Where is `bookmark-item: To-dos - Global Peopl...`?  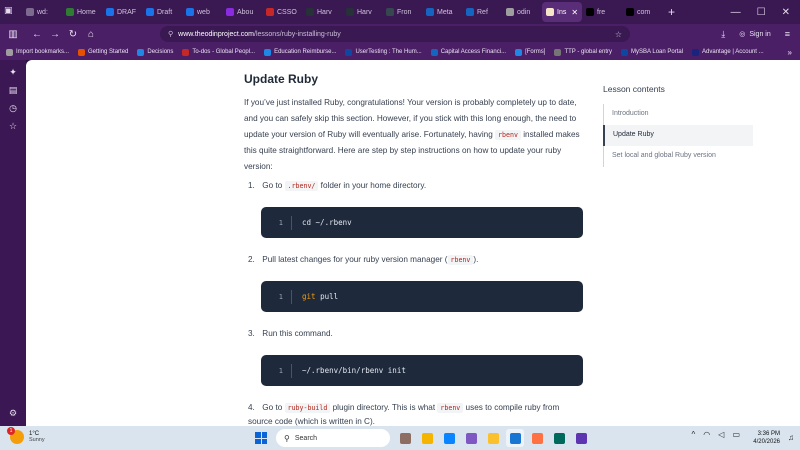 bookmark-item: To-dos - Global Peopl... is located at coordinates (218, 52).